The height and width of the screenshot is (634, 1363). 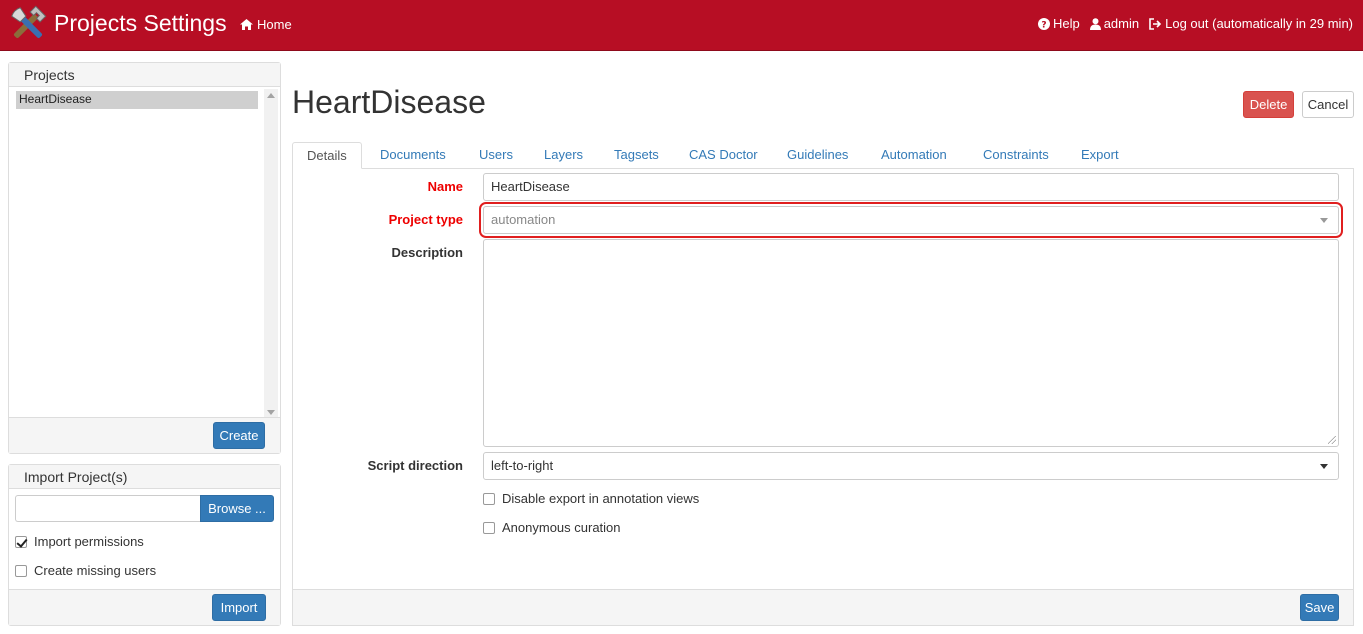 I want to click on help-label: Help, so click(x=1066, y=23).